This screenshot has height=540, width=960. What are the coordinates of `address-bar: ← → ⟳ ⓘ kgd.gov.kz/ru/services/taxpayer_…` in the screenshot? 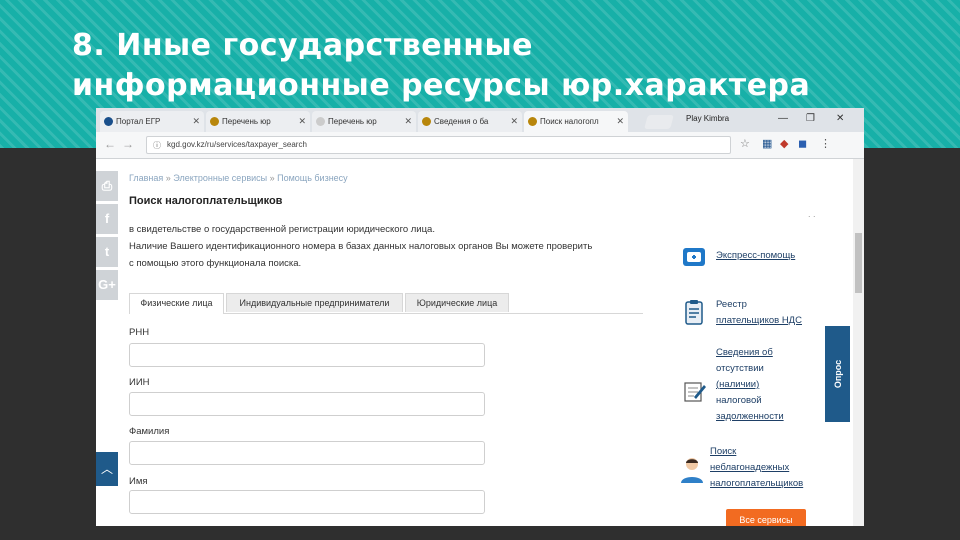 It's located at (480, 145).